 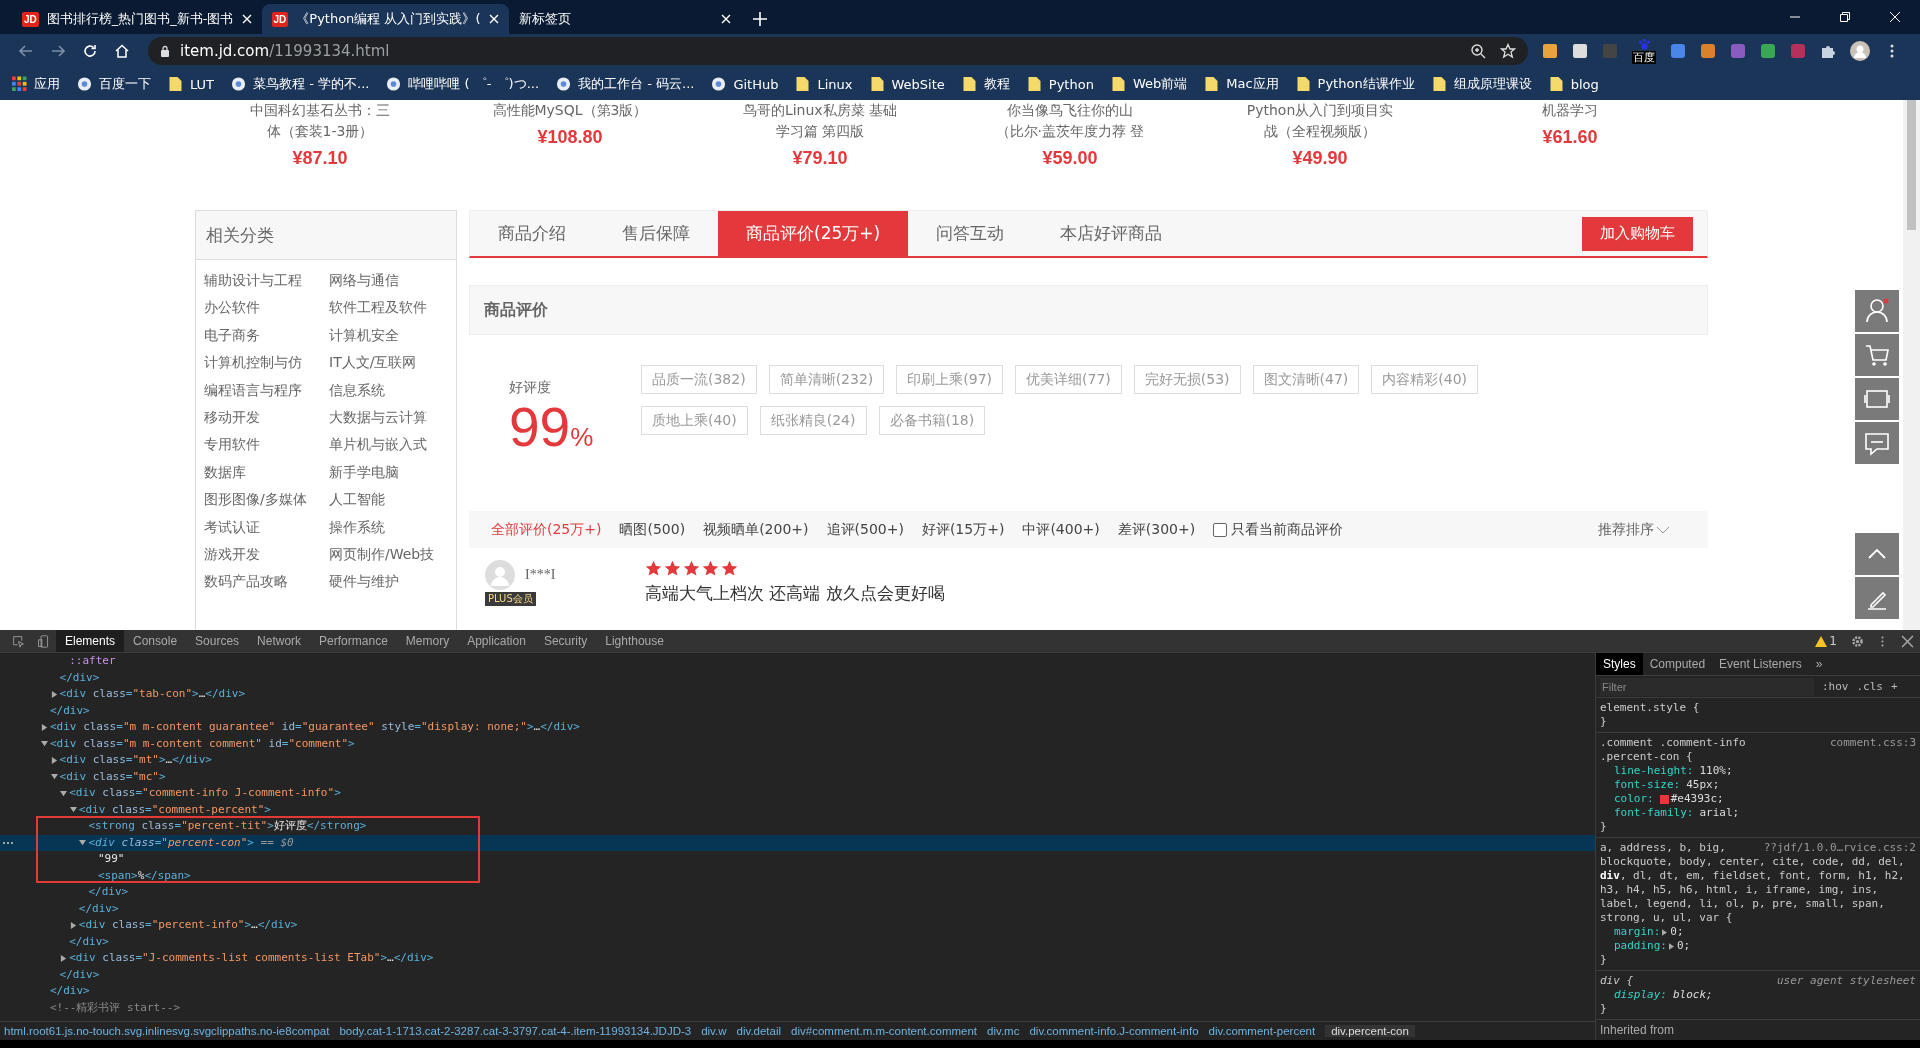 I want to click on code-line: <div class="tab-con">…</div>, so click(x=152, y=694).